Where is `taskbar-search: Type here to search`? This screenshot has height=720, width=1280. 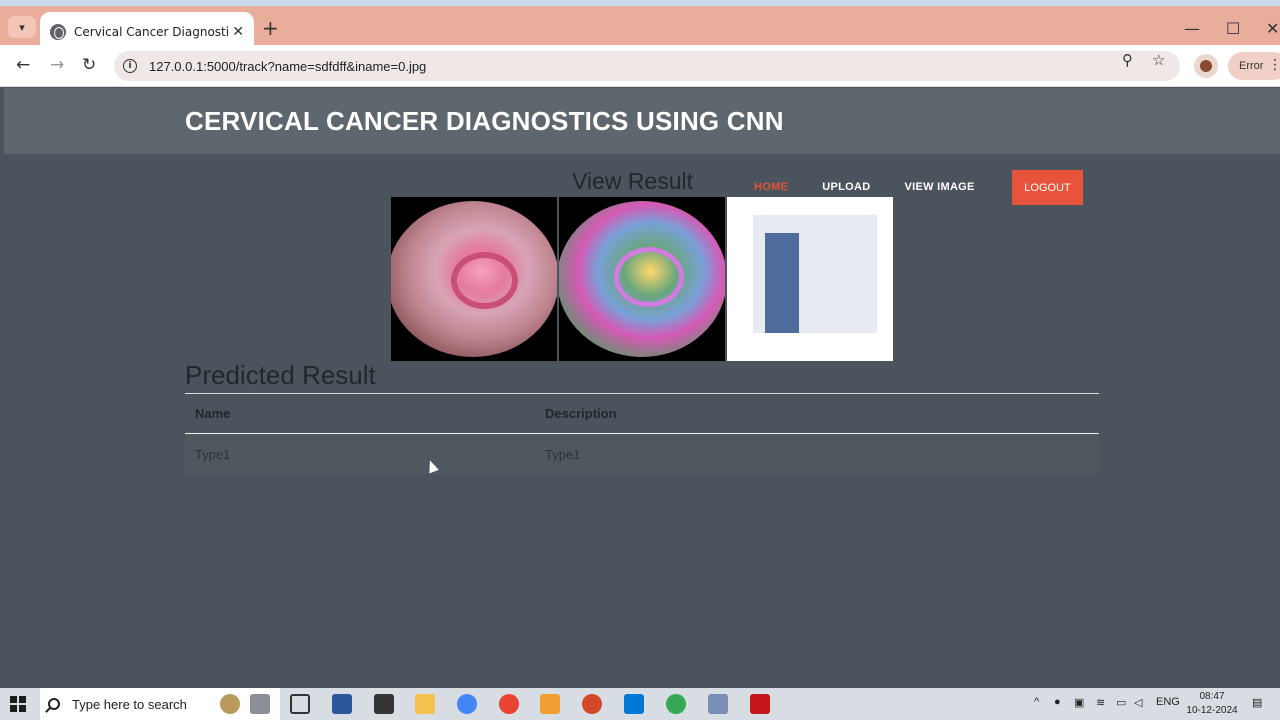 taskbar-search: Type here to search is located at coordinates (160, 704).